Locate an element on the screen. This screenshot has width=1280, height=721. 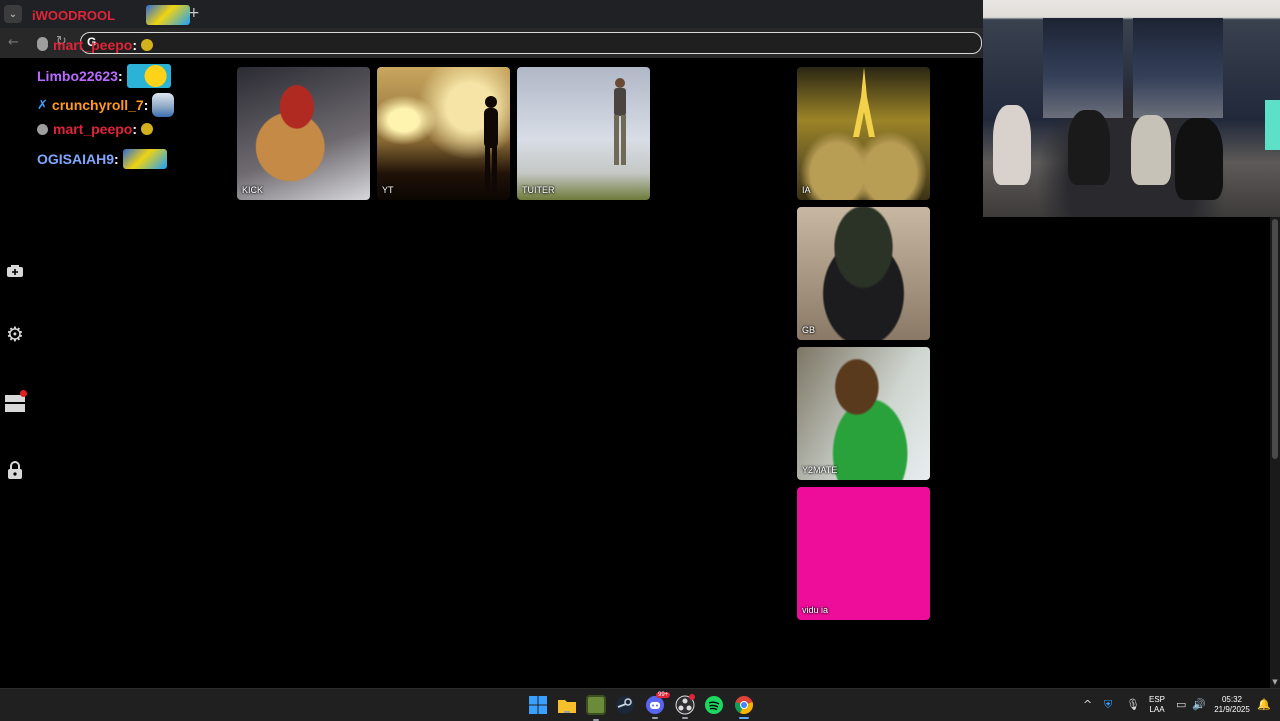
notification-bell-icon: 🔔 is located at coordinates (1264, 704).